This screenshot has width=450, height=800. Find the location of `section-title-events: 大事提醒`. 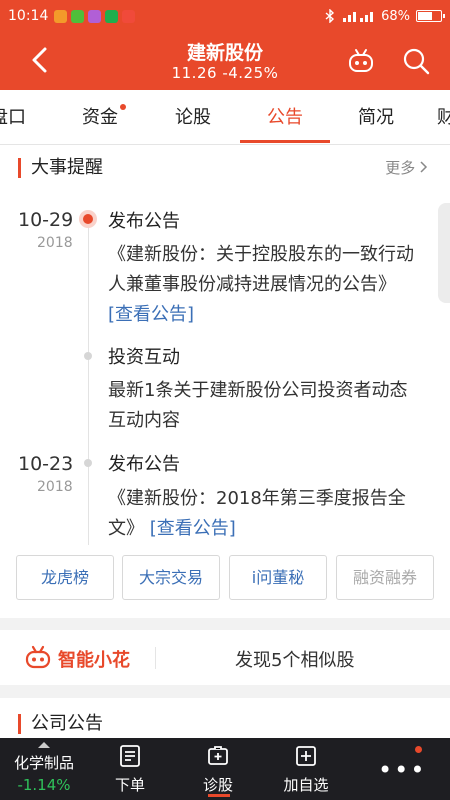

section-title-events: 大事提醒 is located at coordinates (60, 168).